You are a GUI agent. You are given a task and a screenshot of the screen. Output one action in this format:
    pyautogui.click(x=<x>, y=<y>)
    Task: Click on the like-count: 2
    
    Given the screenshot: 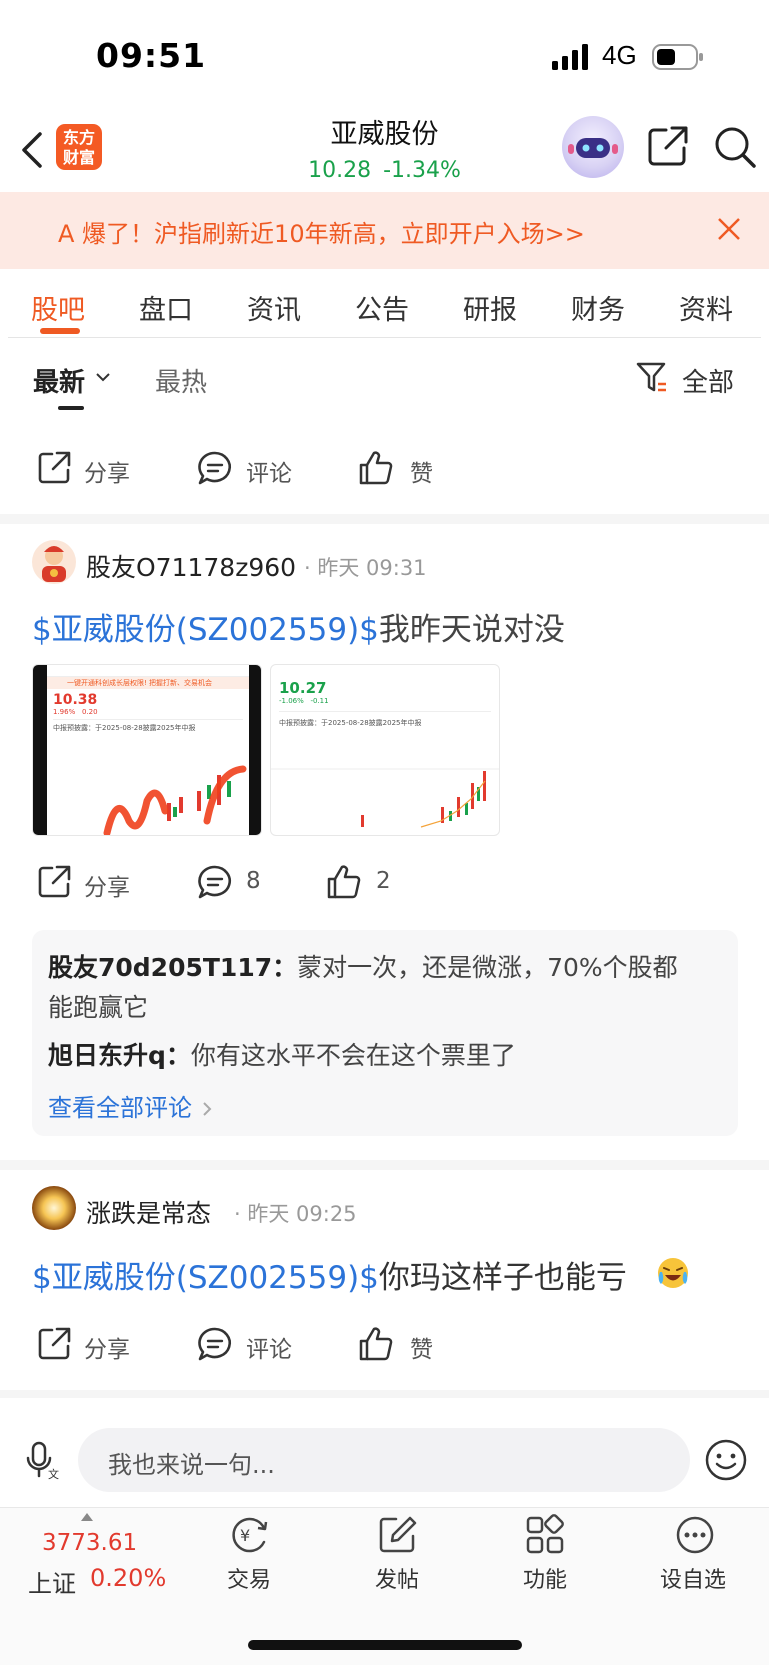 What is the action you would take?
    pyautogui.click(x=383, y=881)
    